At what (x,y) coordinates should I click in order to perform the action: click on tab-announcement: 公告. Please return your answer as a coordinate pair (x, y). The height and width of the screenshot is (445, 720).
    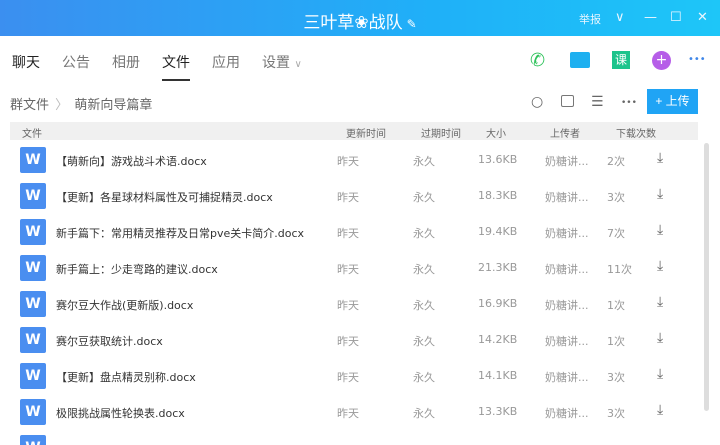
    Looking at the image, I should click on (76, 66).